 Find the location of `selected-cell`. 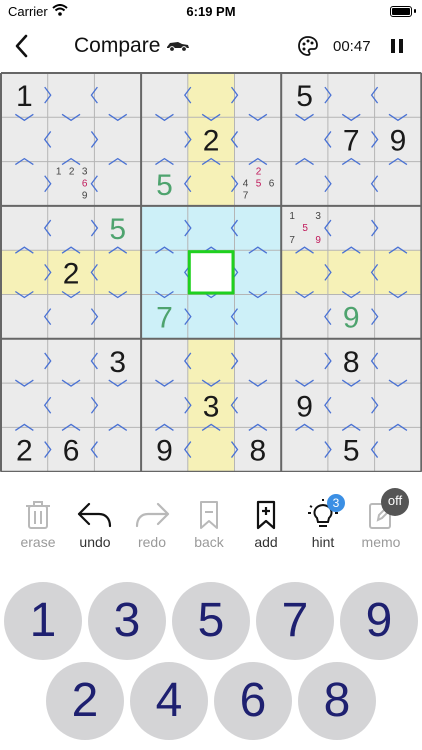

selected-cell is located at coordinates (211, 272).